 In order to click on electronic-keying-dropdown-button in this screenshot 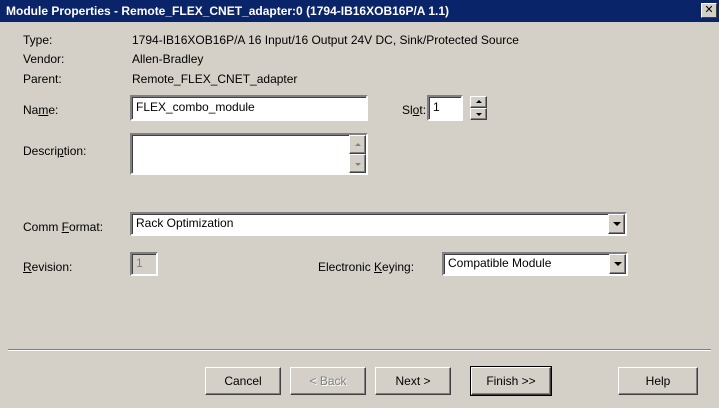, I will do `click(617, 264)`.